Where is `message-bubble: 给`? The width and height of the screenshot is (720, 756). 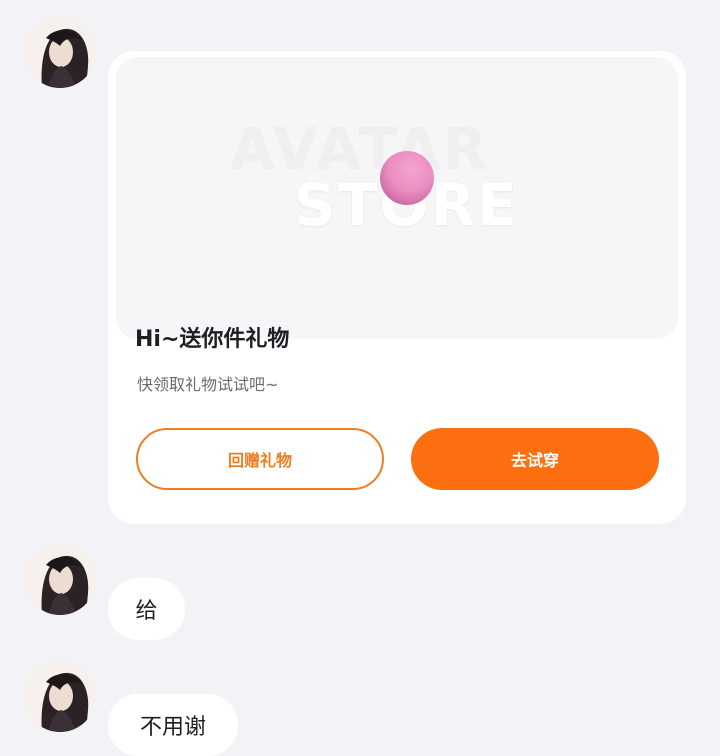
message-bubble: 给 is located at coordinates (146, 609).